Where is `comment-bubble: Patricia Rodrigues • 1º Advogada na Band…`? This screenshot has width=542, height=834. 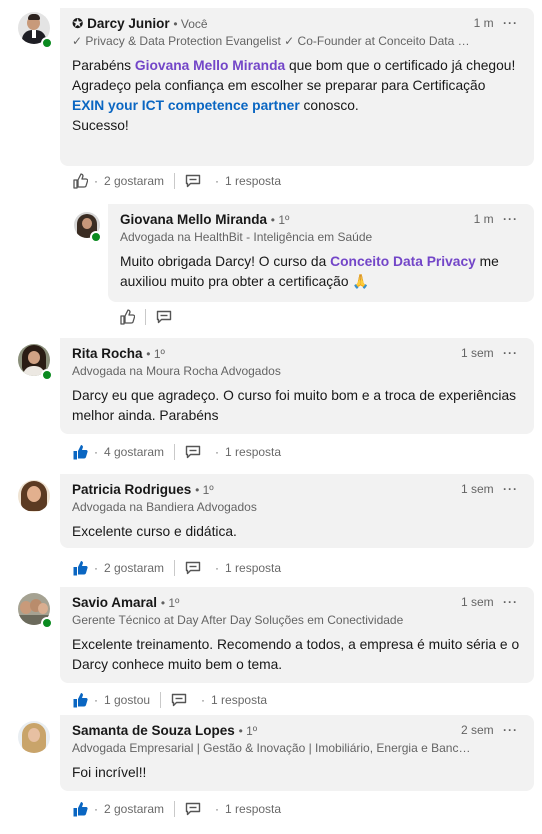 comment-bubble: Patricia Rodrigues • 1º Advogada na Band… is located at coordinates (297, 511).